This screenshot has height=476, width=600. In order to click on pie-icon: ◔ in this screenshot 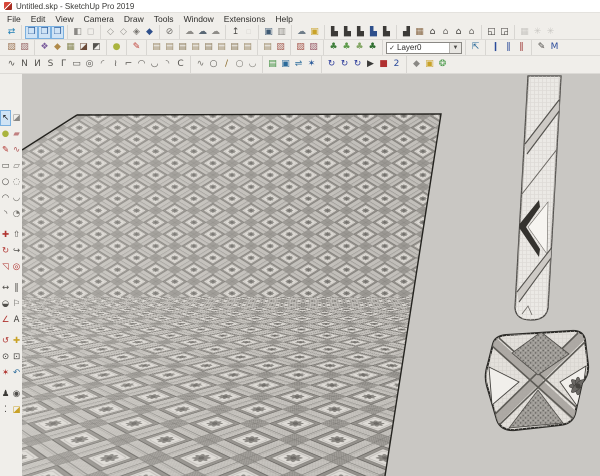, I will do `click(16, 214)`.